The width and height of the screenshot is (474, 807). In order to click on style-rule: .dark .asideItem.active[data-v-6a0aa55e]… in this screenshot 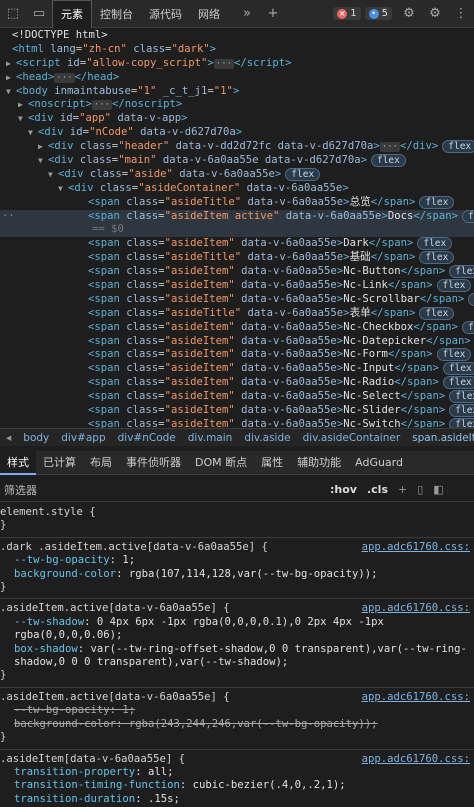, I will do `click(237, 569)`.